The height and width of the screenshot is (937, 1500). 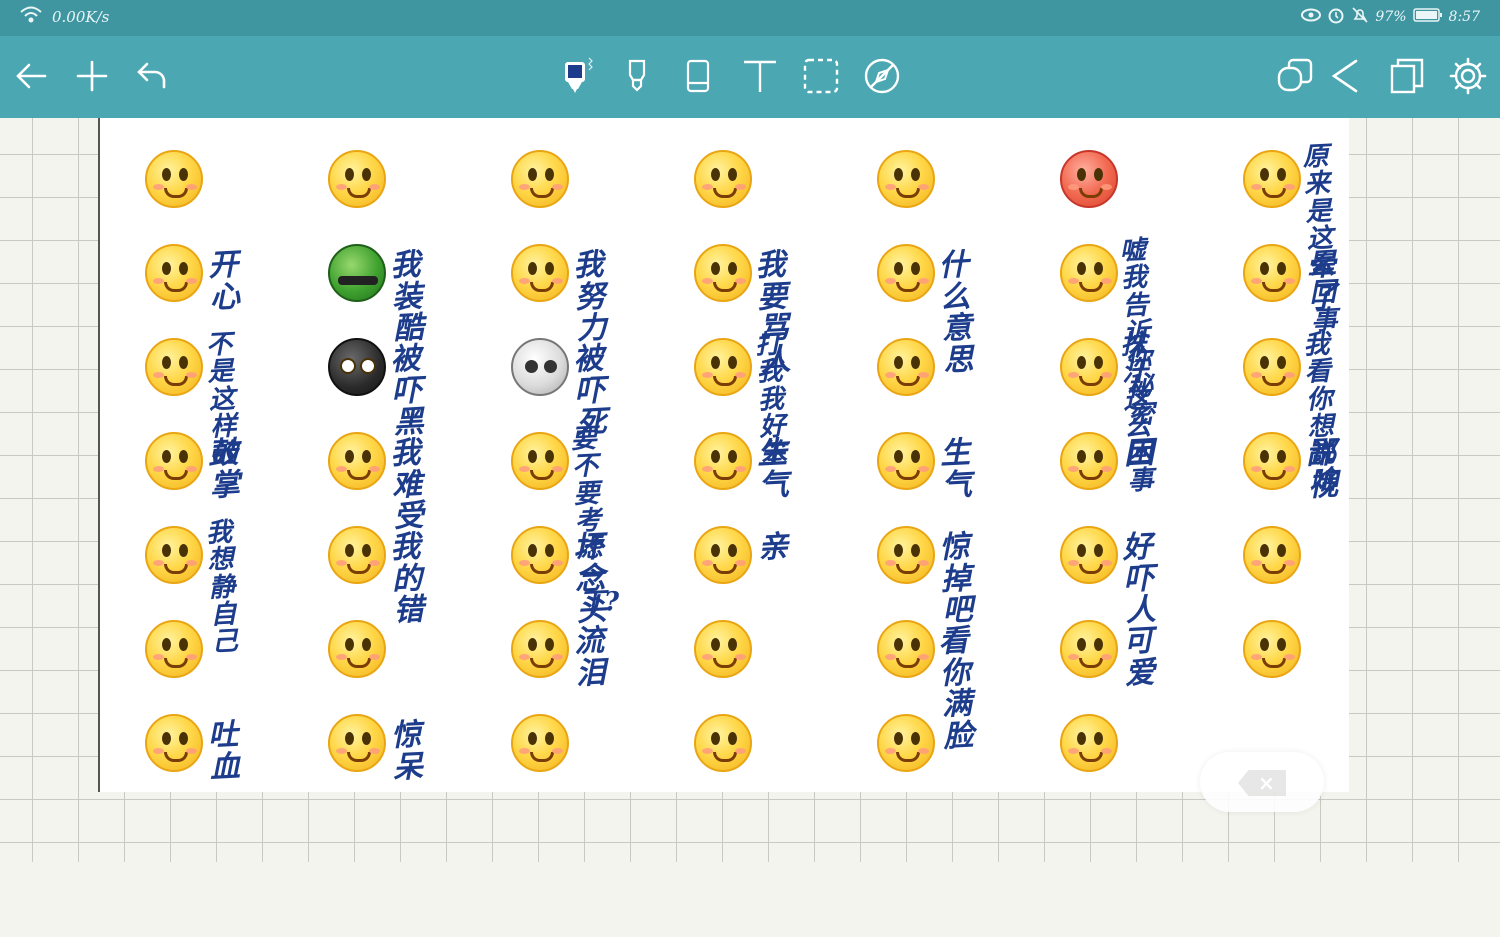 What do you see at coordinates (221, 587) in the screenshot?
I see `handwritten-label: 我想静 自己` at bounding box center [221, 587].